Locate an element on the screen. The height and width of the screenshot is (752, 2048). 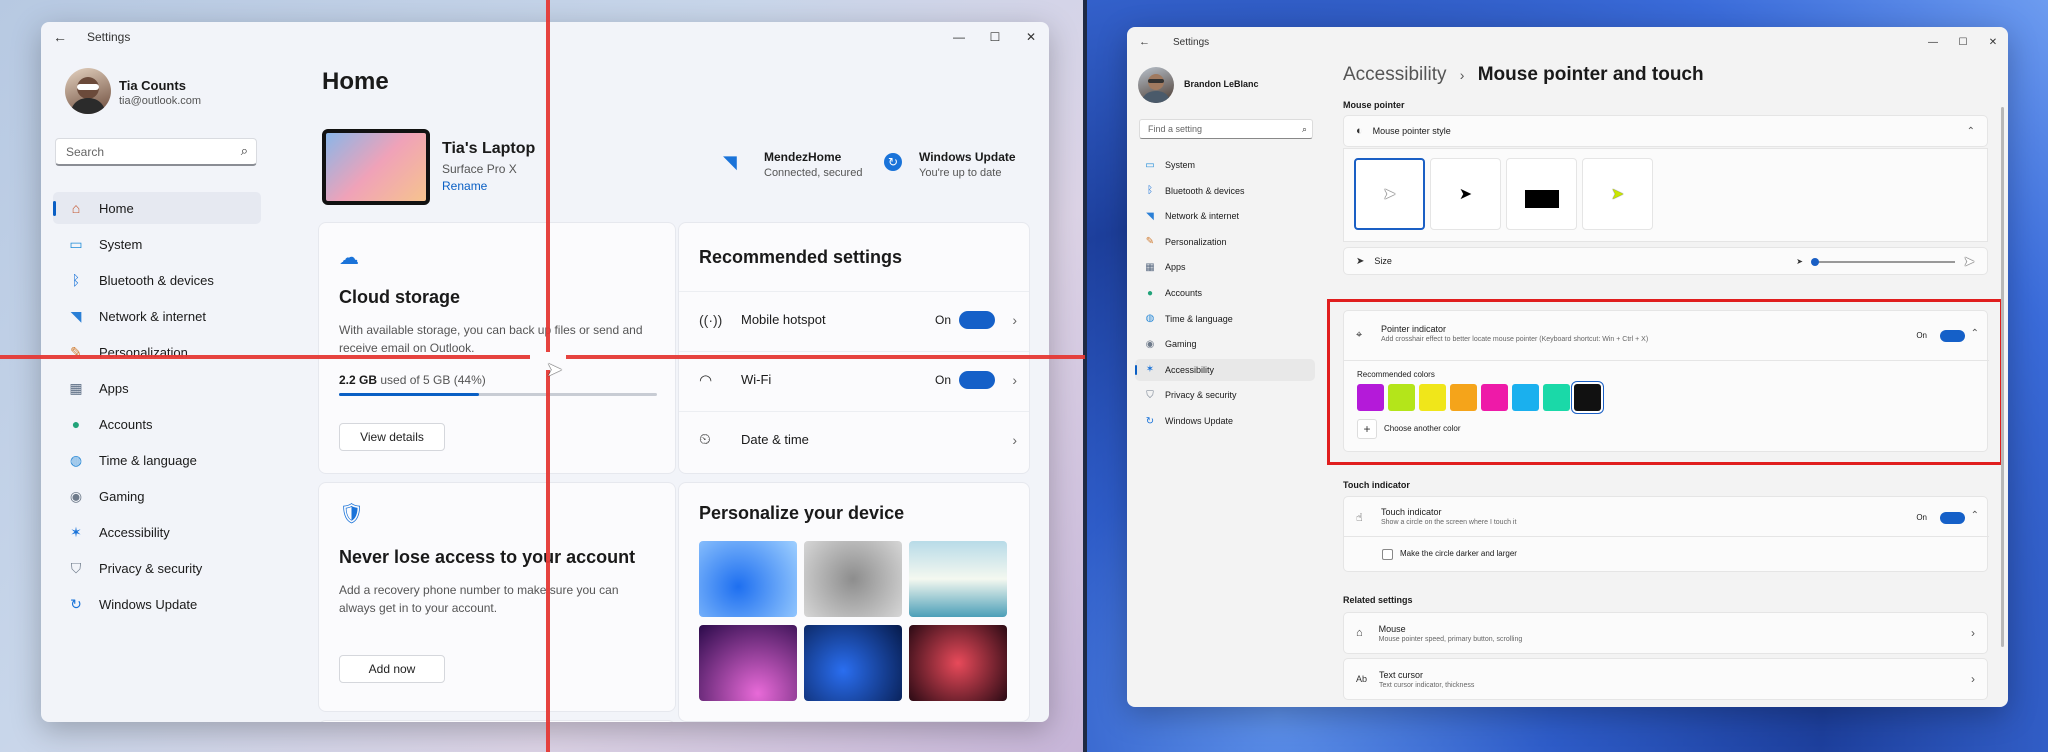
storage-usage: 2.2 GB used of 5 GB (44%) is located at coordinates (412, 380).